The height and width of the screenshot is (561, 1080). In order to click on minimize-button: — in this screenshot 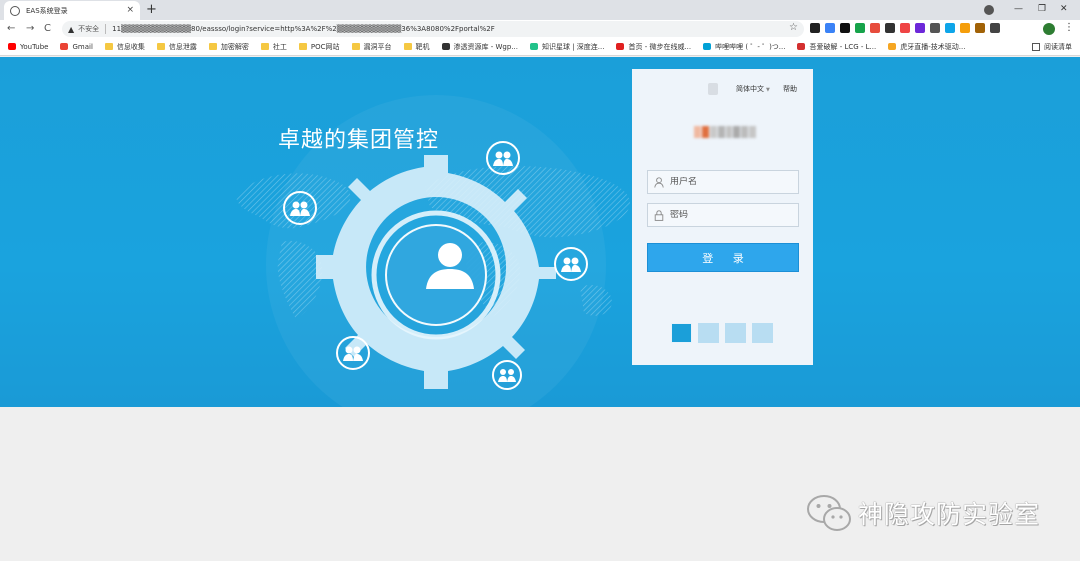, I will do `click(1018, 9)`.